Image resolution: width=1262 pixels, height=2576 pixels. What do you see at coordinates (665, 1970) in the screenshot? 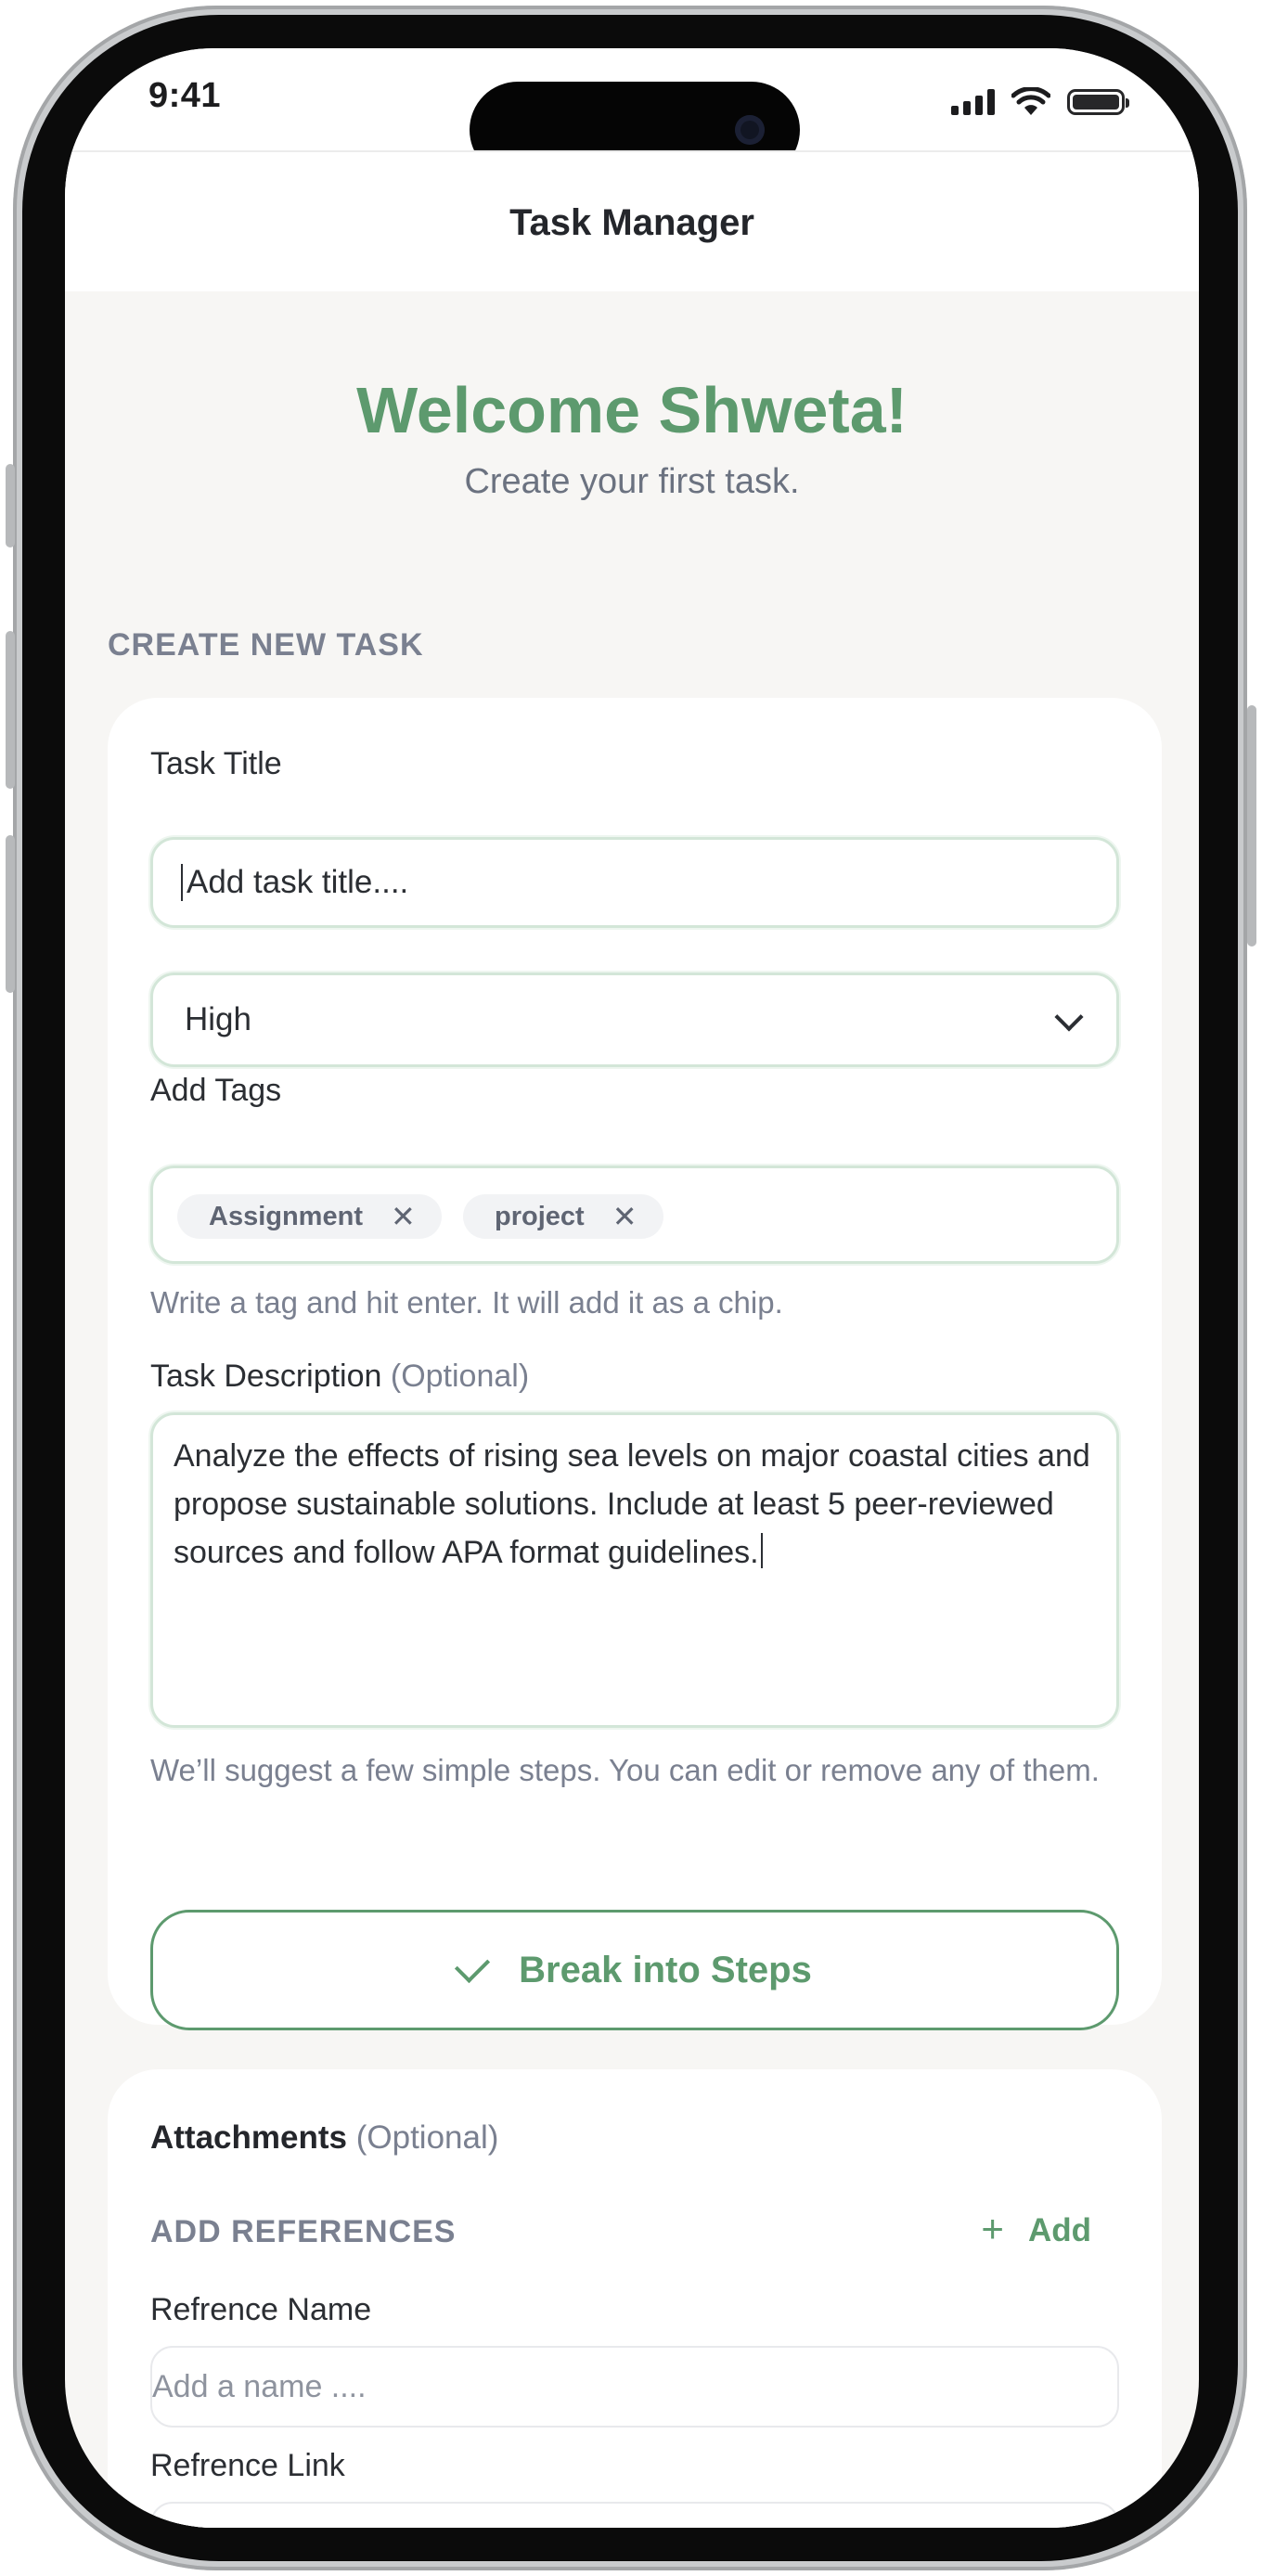
I see `break-into-steps-label: Break into Steps` at bounding box center [665, 1970].